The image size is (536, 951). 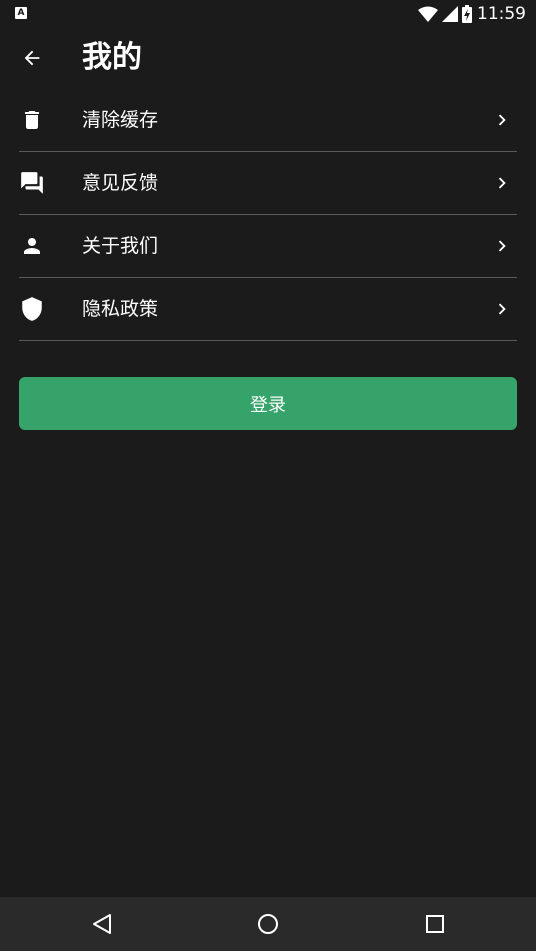 I want to click on status-icons, so click(x=445, y=14).